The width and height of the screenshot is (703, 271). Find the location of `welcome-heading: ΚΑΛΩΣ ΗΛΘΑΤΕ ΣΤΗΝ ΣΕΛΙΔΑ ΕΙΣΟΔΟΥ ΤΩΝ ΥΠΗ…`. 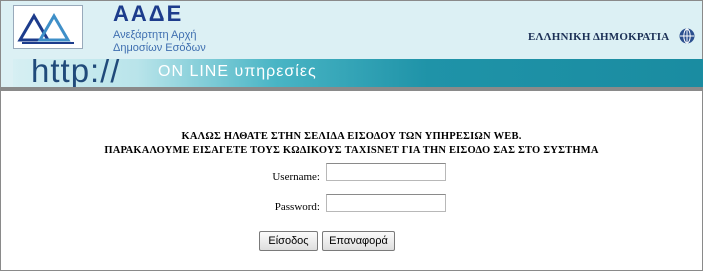

welcome-heading: ΚΑΛΩΣ ΗΛΘΑΤΕ ΣΤΗΝ ΣΕΛΙΔΑ ΕΙΣΟΔΟΥ ΤΩΝ ΥΠΗ… is located at coordinates (351, 136).